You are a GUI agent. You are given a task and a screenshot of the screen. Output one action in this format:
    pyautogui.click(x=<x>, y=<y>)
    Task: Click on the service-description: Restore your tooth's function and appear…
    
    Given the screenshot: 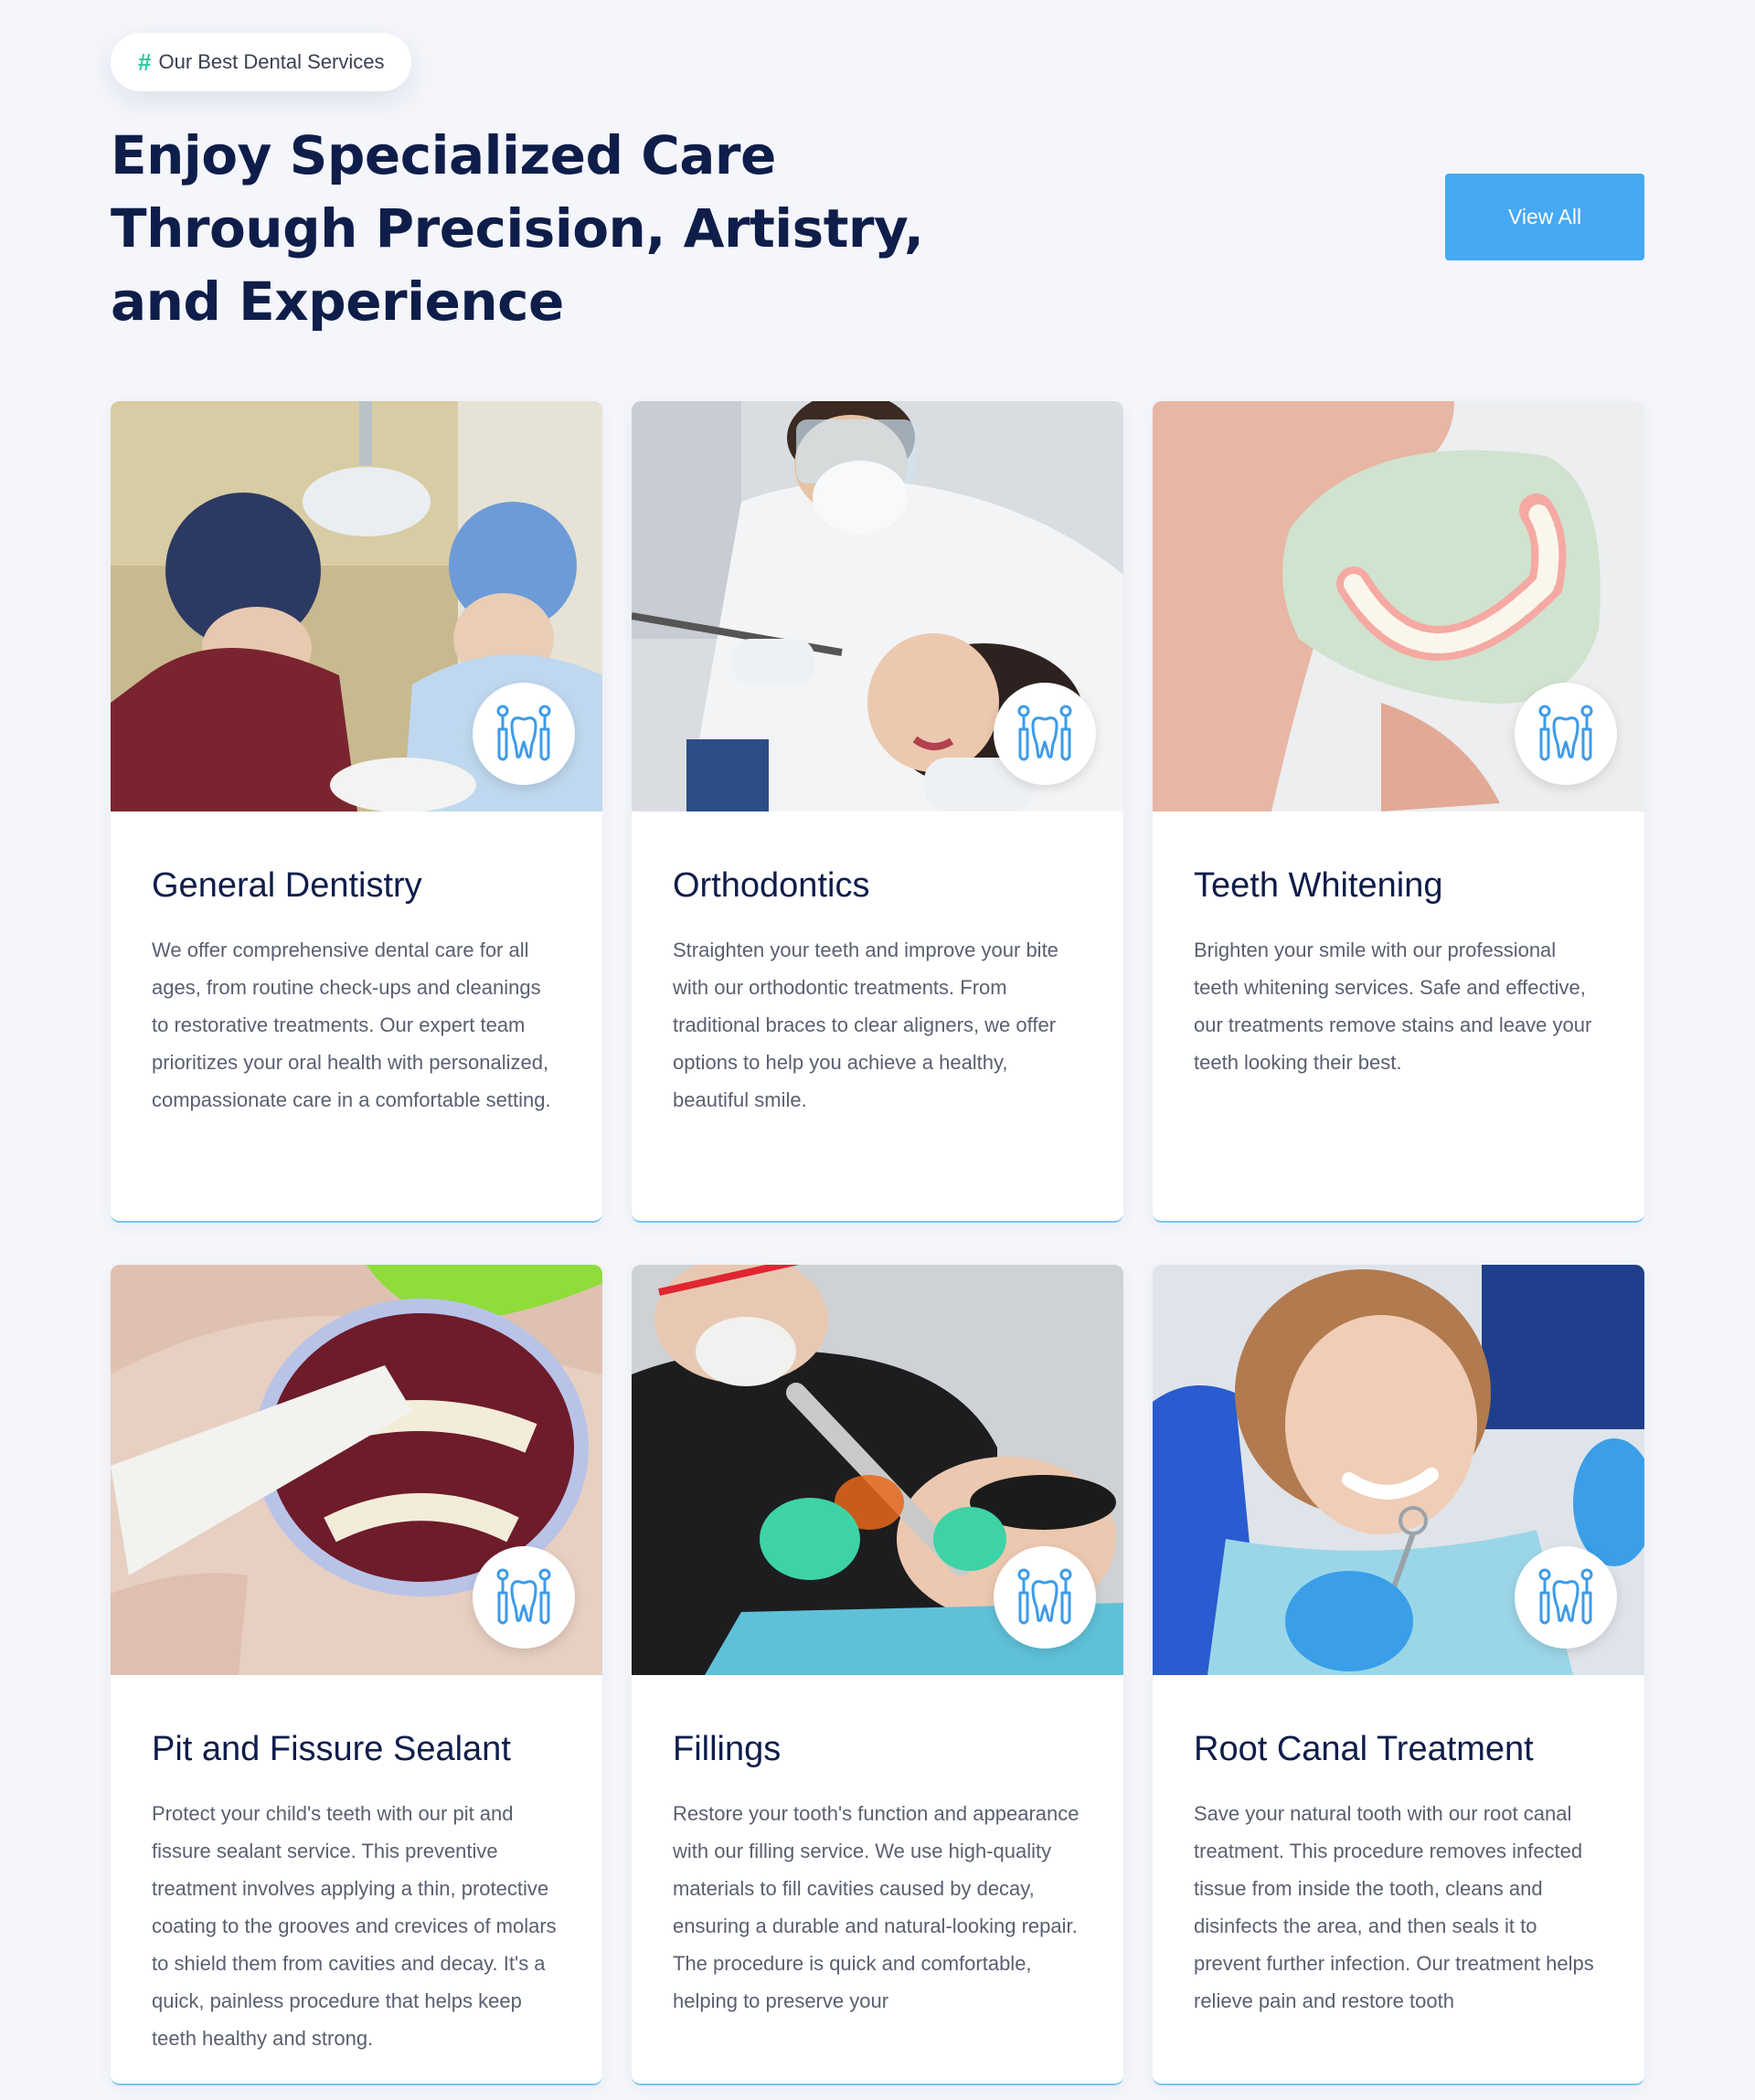 What is the action you would take?
    pyautogui.click(x=877, y=1907)
    